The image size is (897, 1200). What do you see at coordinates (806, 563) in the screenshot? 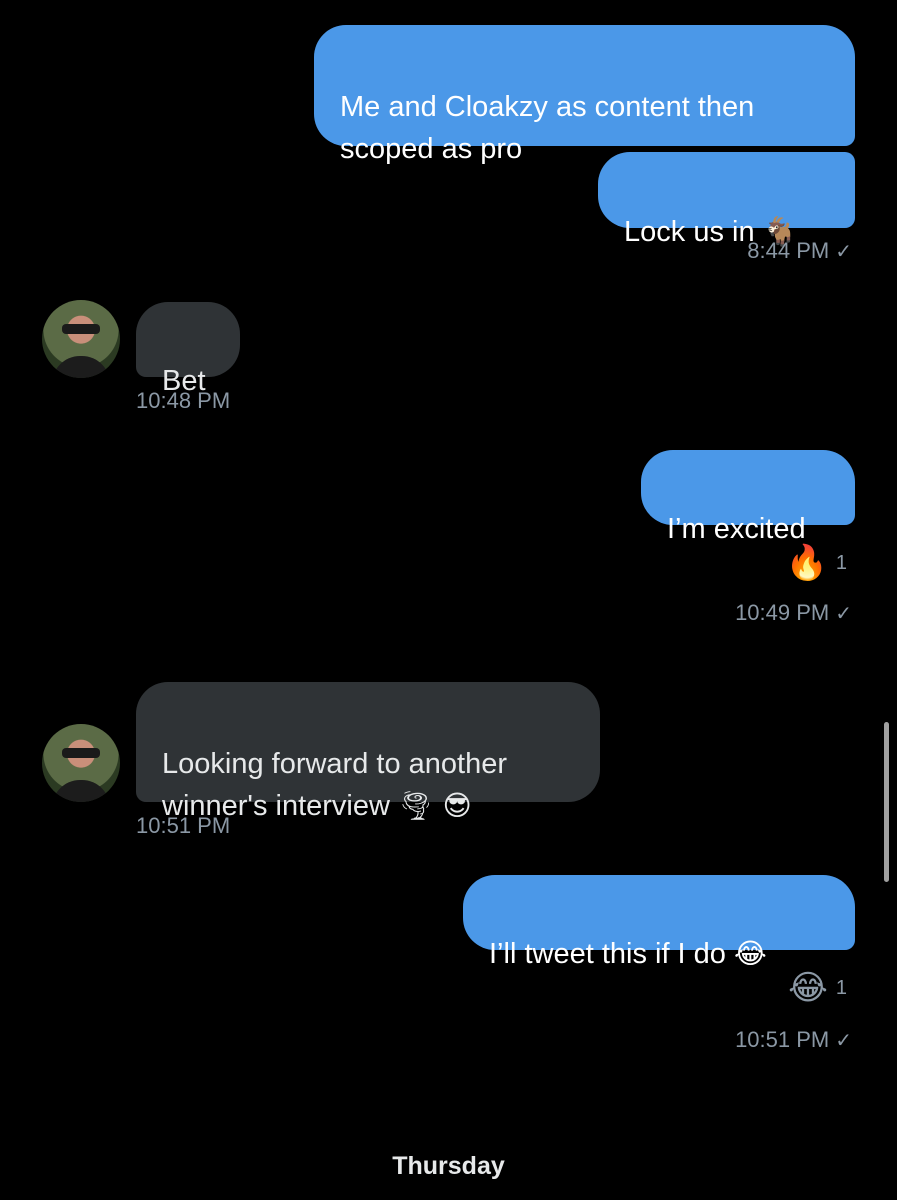
I see `fire-emoji-icon: 🔥` at bounding box center [806, 563].